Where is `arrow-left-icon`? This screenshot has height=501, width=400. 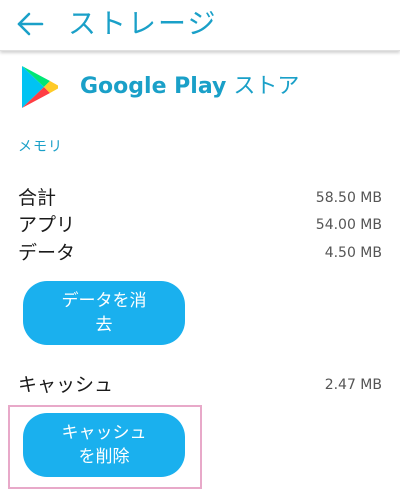 arrow-left-icon is located at coordinates (30, 24).